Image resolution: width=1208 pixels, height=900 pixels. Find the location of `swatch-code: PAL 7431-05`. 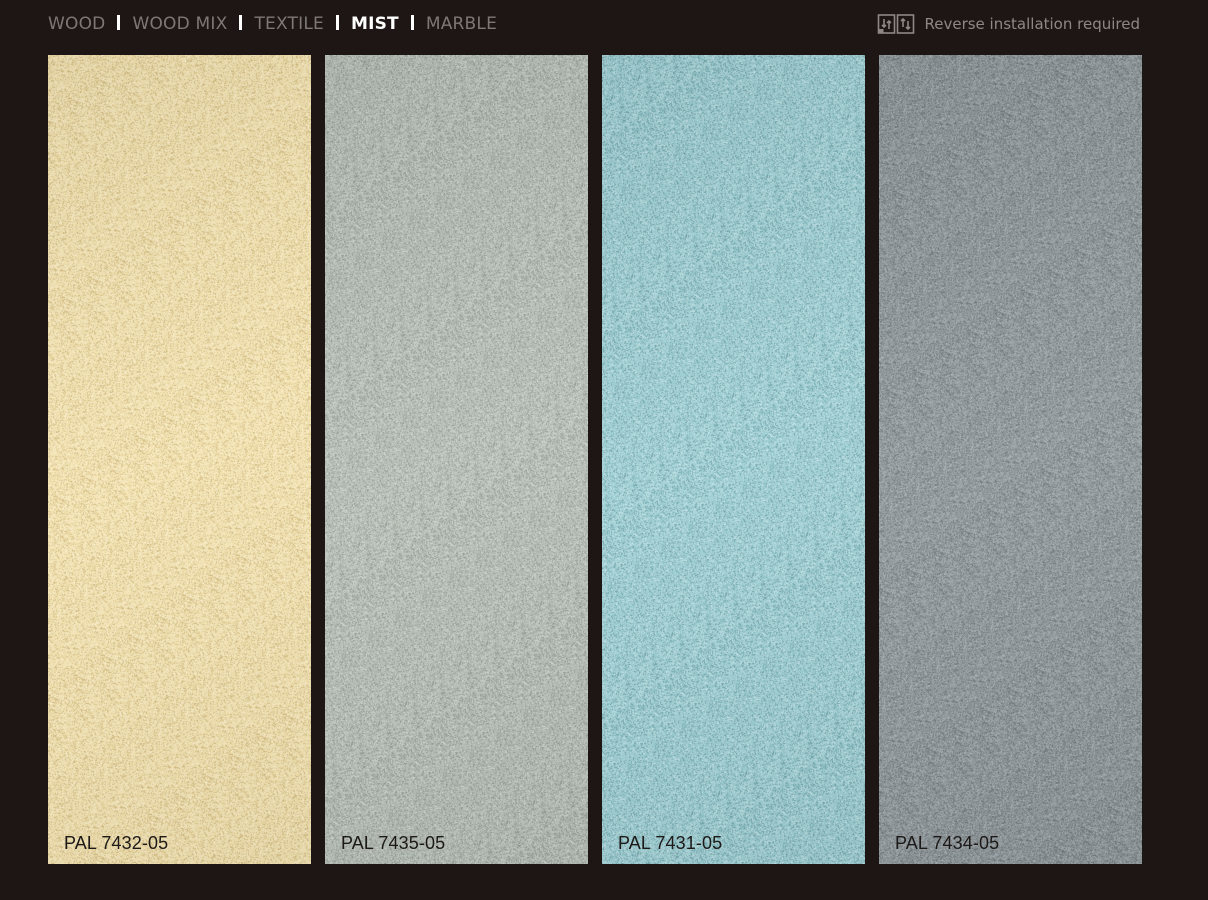

swatch-code: PAL 7431-05 is located at coordinates (670, 843).